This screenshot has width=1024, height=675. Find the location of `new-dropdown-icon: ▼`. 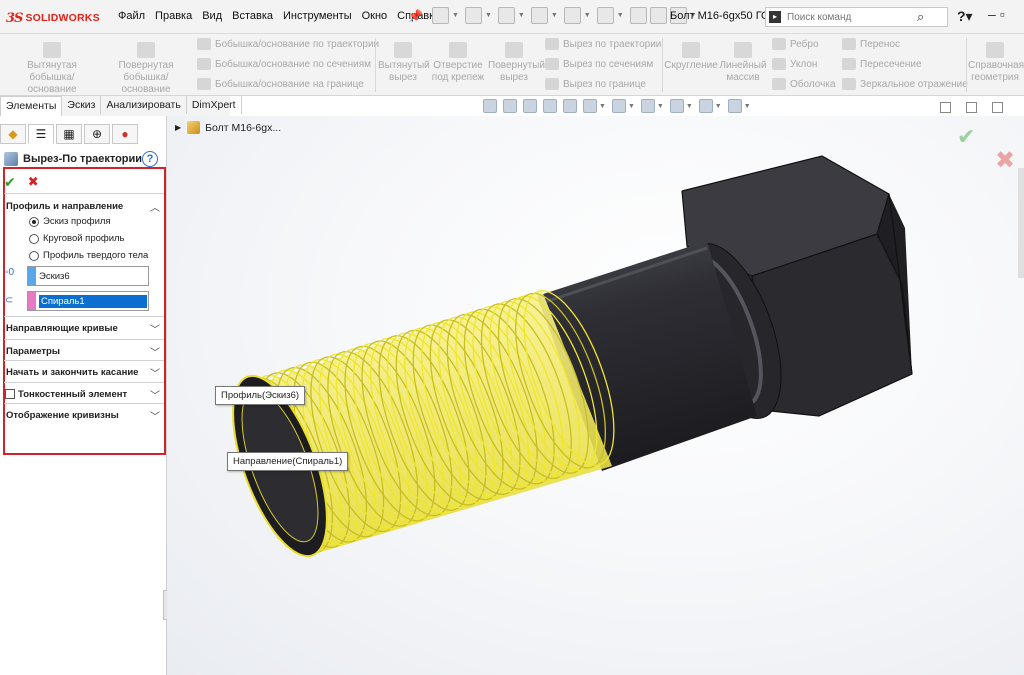

new-dropdown-icon: ▼ is located at coordinates (455, 15).